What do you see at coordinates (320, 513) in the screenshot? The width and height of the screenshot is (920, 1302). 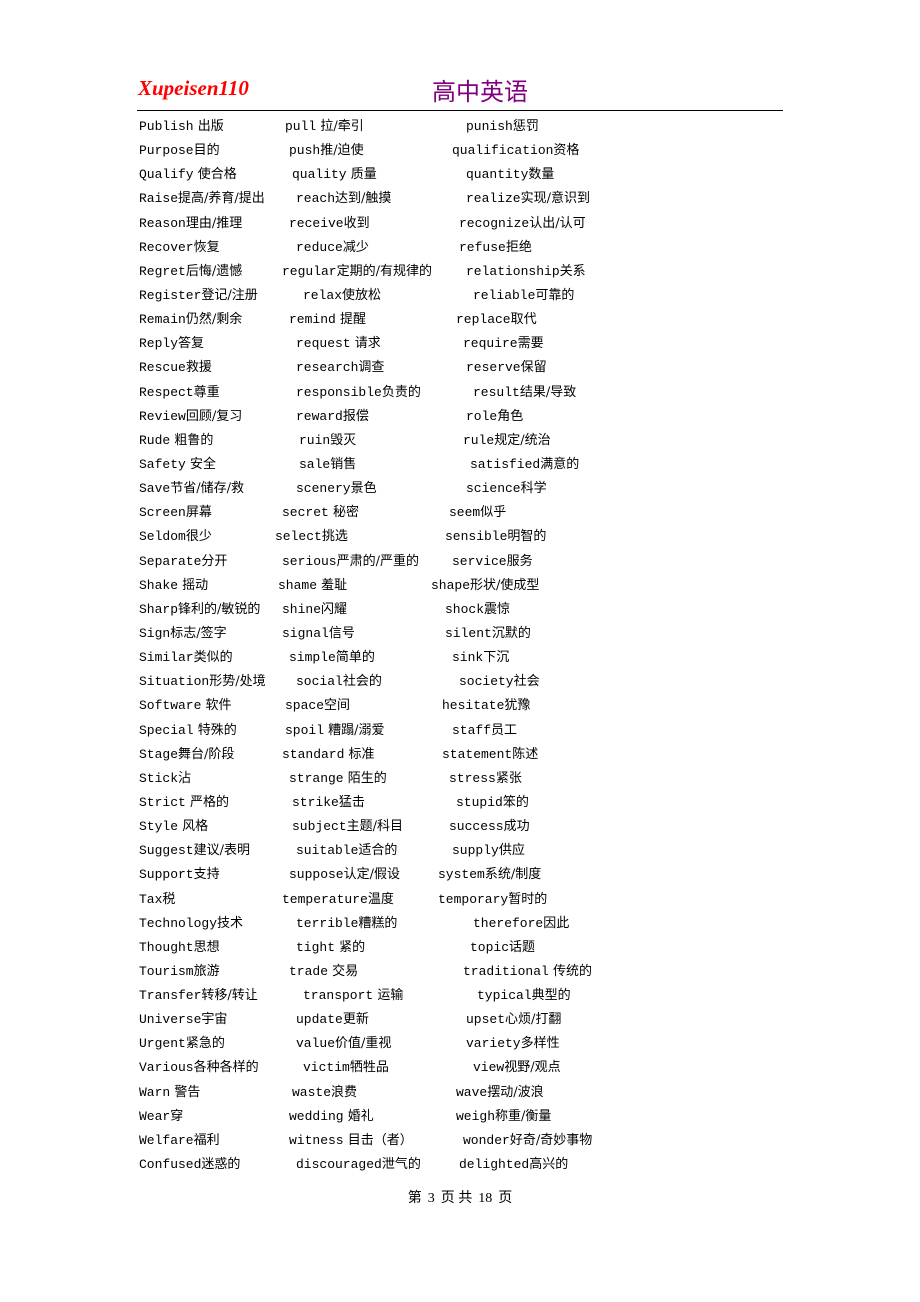 I see `vocabulary-entry: secret 秘密` at bounding box center [320, 513].